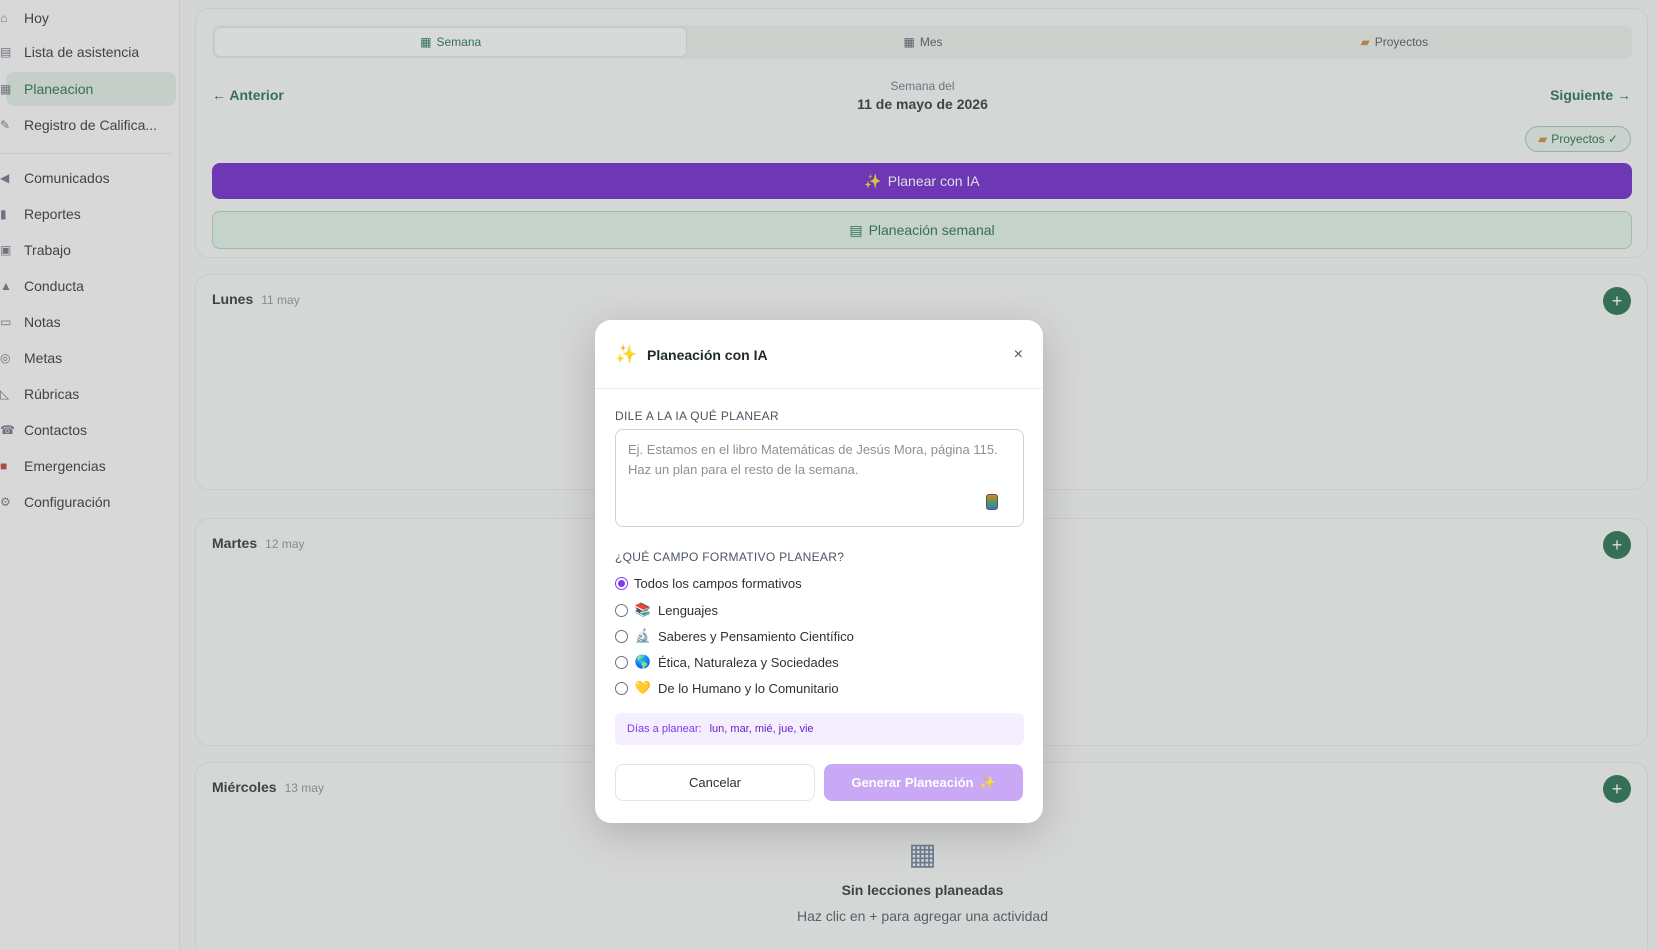 The height and width of the screenshot is (950, 1657). What do you see at coordinates (643, 661) in the screenshot?
I see `globe-icon: 🌎` at bounding box center [643, 661].